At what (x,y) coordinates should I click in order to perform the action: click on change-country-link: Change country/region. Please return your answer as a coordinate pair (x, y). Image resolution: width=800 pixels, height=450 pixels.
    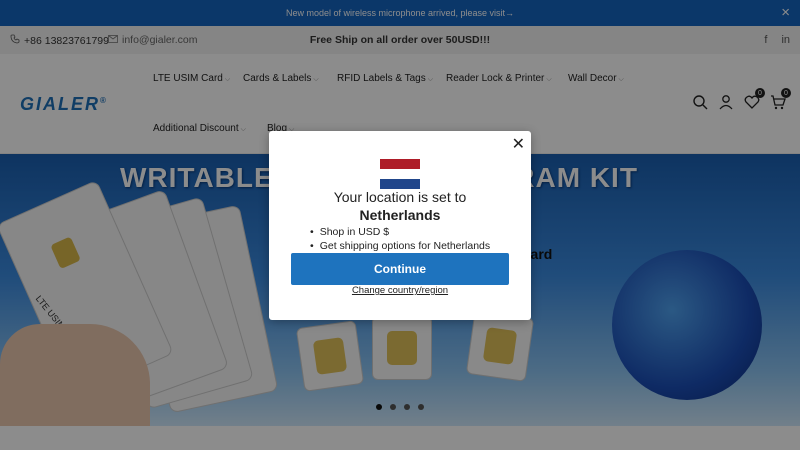
    Looking at the image, I should click on (400, 290).